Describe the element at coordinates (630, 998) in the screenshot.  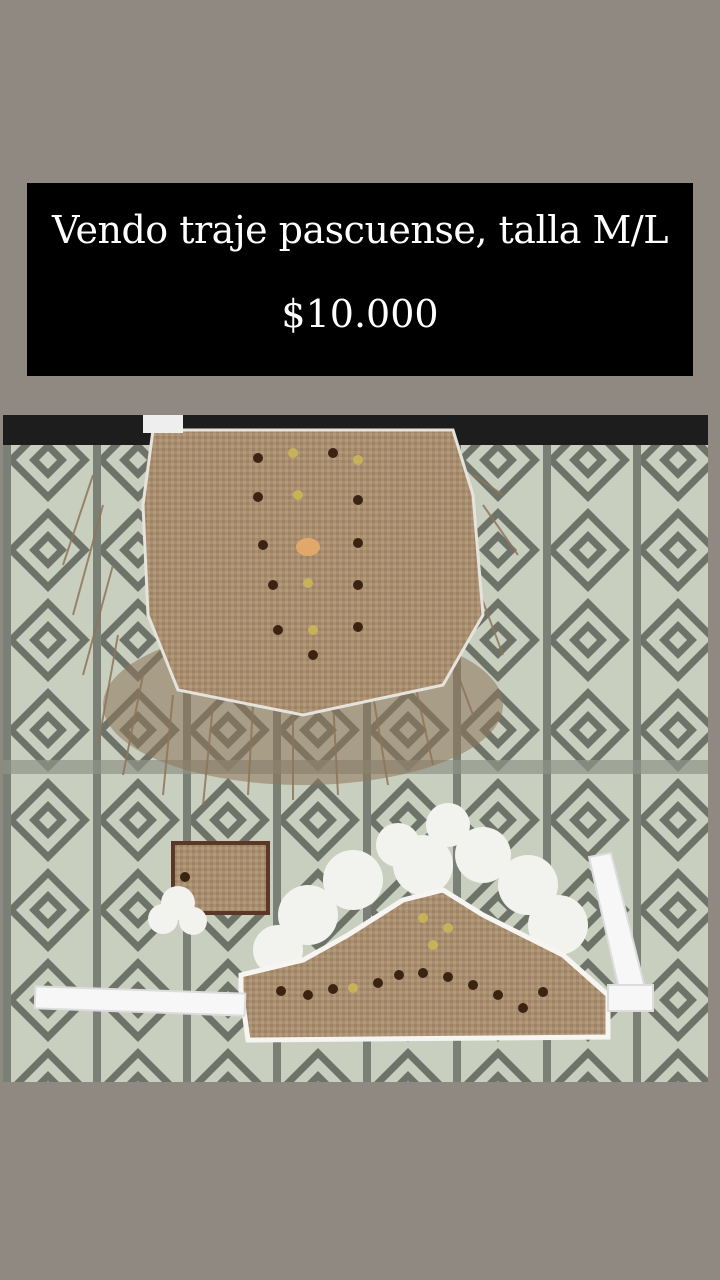
I see `right-elastic-strap-end` at that location.